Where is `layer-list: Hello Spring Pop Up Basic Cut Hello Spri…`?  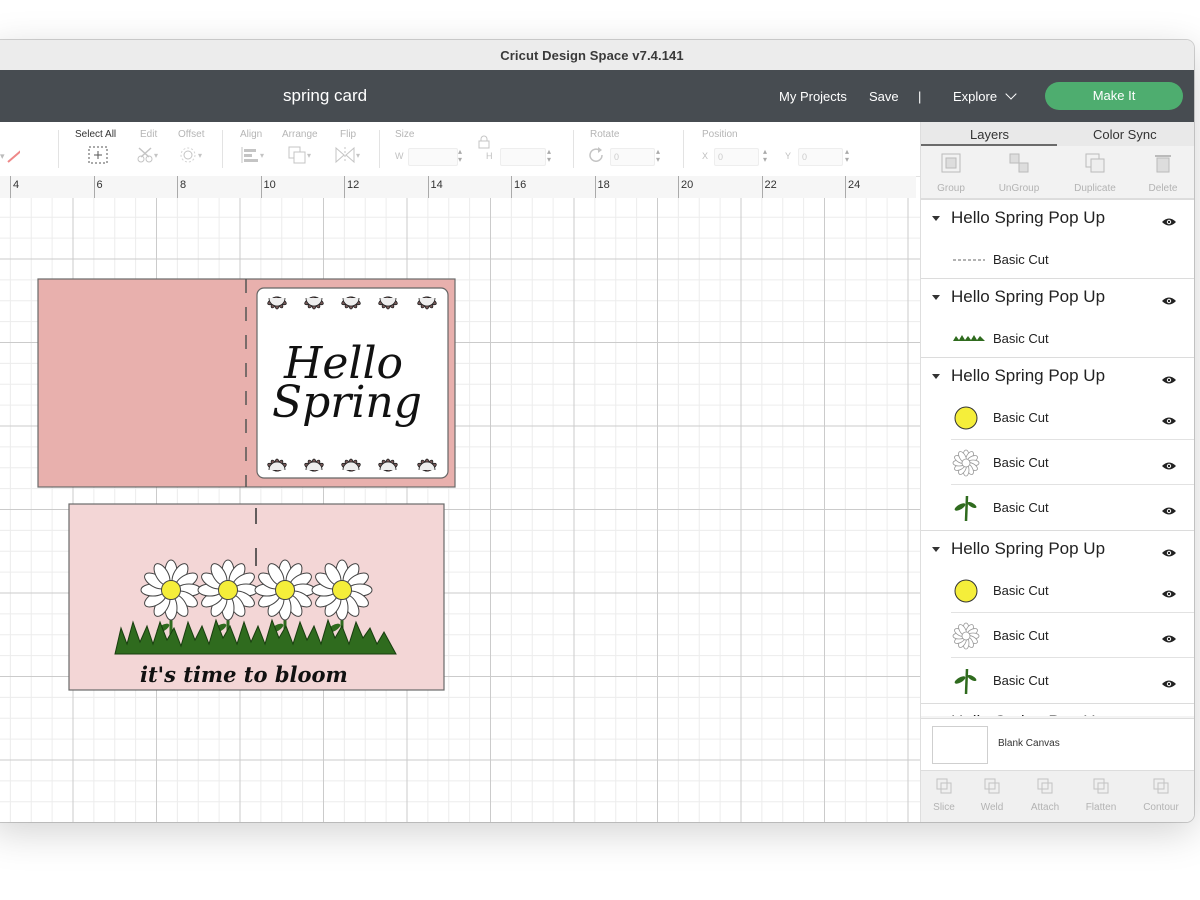 layer-list: Hello Spring Pop Up Basic Cut Hello Spri… is located at coordinates (1057, 457).